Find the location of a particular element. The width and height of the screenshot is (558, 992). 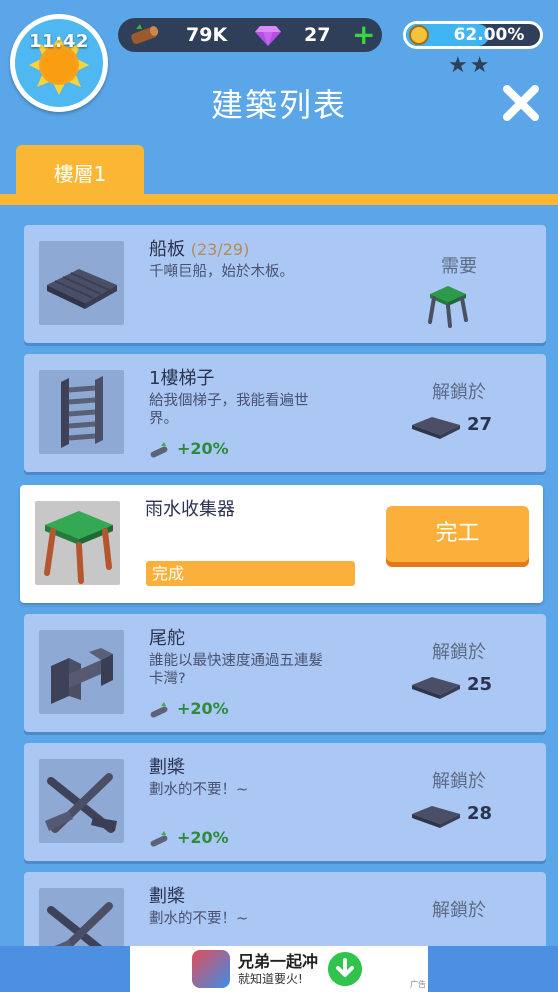

building-card-oars-2: 劃槳 劃水的不要！~ 解鎖於 is located at coordinates (285, 909).